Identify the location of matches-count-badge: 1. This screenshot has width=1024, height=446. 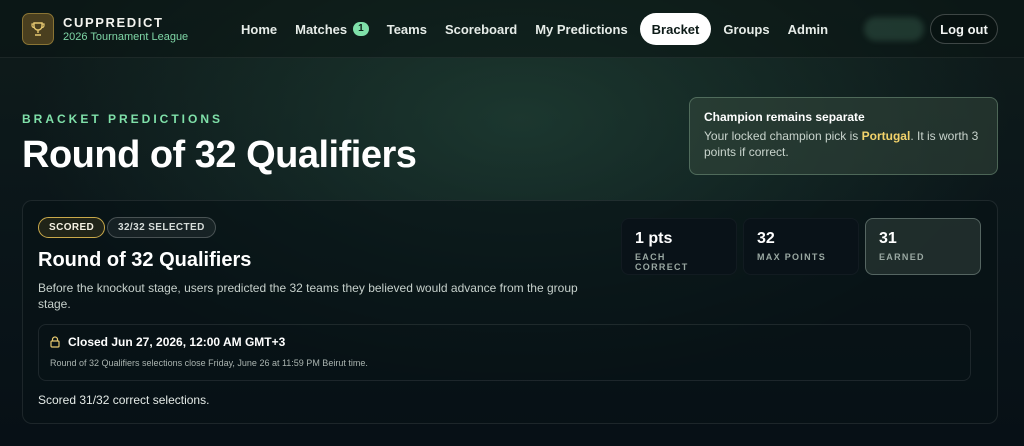
(361, 29).